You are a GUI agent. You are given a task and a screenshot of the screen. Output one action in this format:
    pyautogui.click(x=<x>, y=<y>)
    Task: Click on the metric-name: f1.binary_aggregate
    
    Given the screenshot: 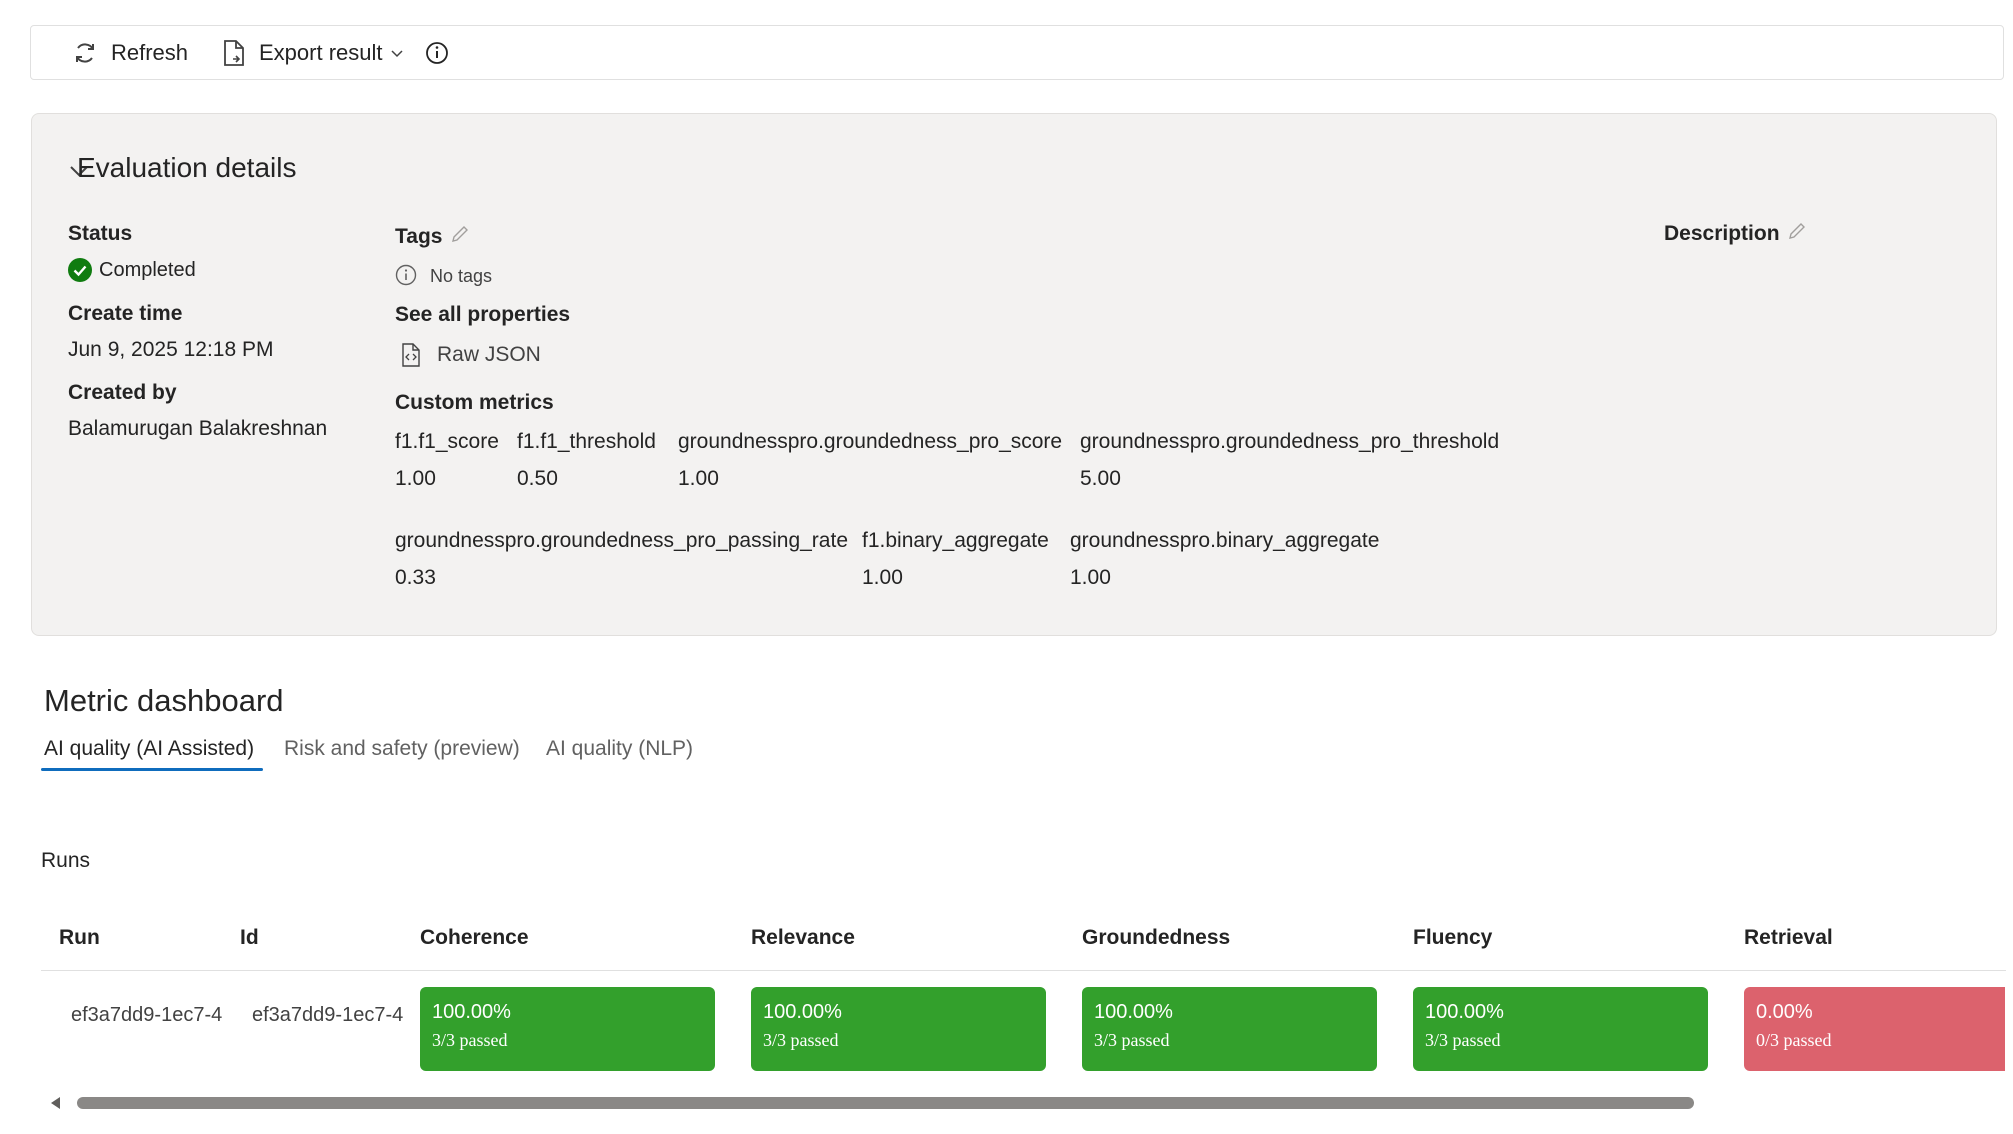 What is the action you would take?
    pyautogui.click(x=955, y=540)
    